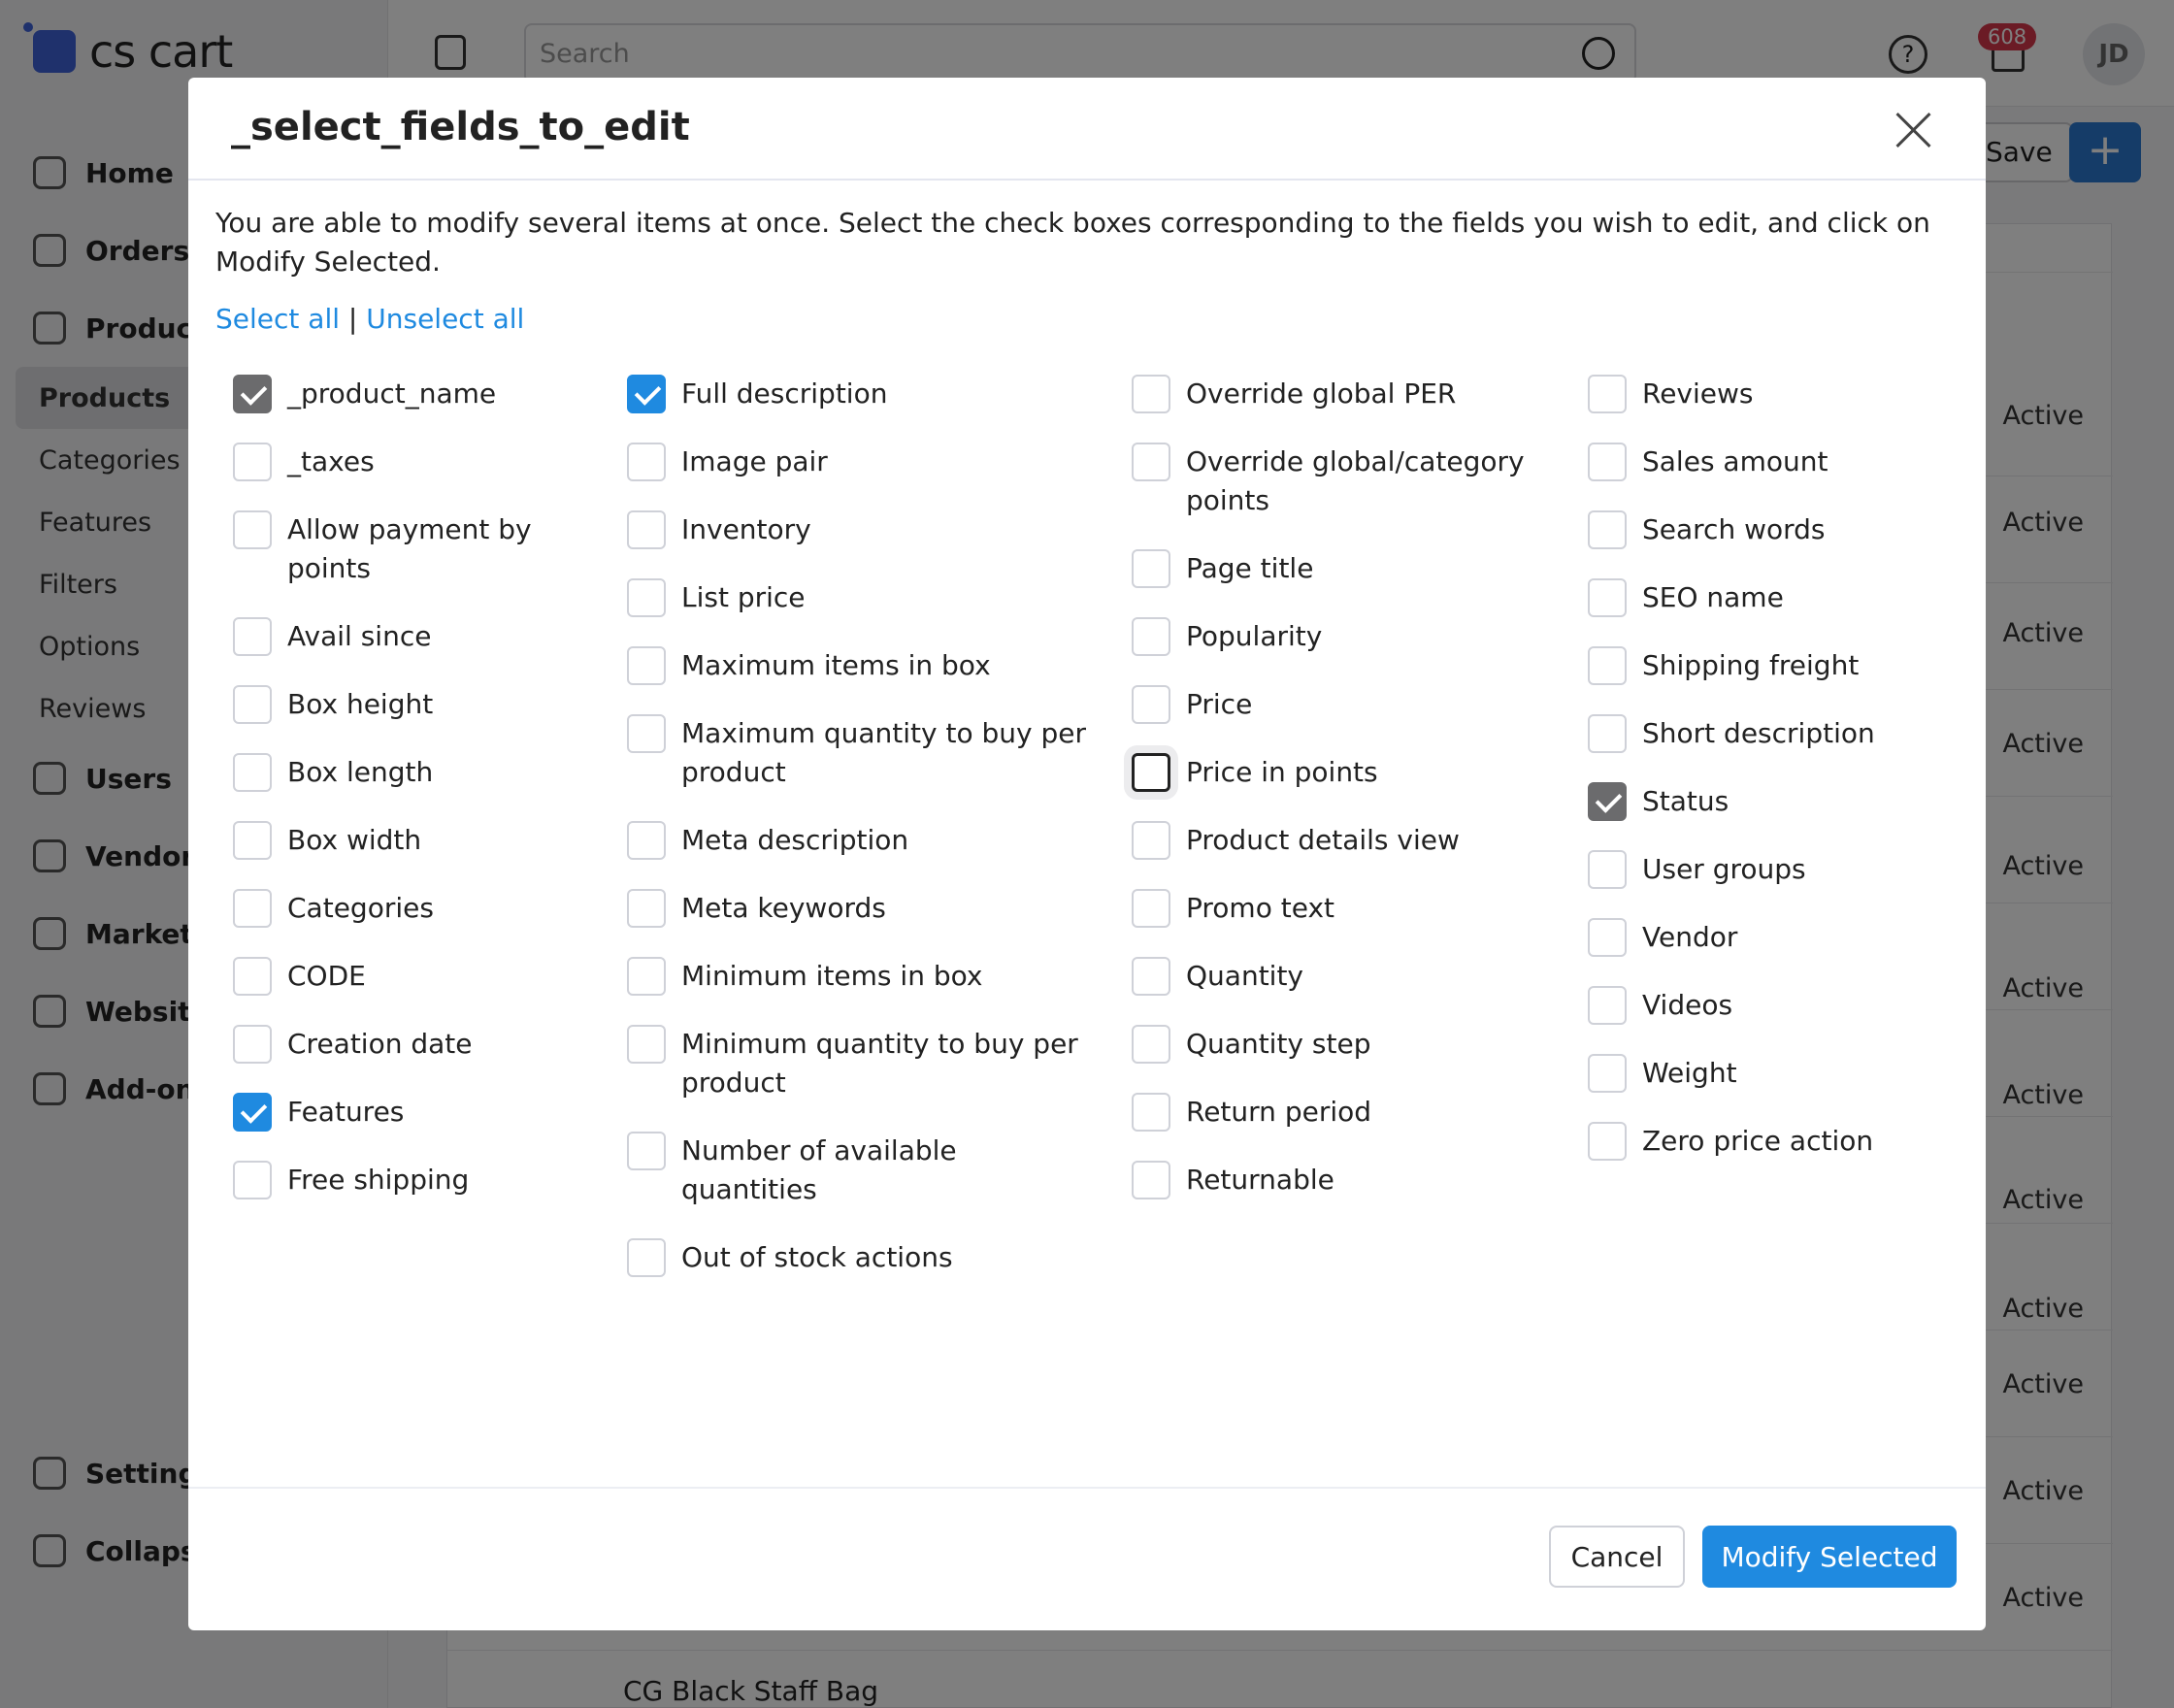 The height and width of the screenshot is (1708, 2174). What do you see at coordinates (1335, 840) in the screenshot?
I see `field-option-product-details-view: Product details view` at bounding box center [1335, 840].